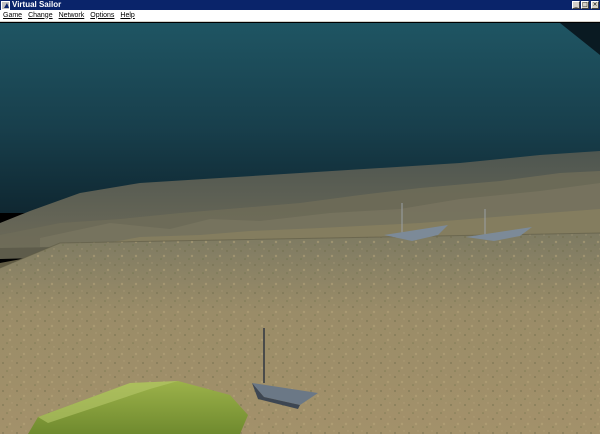 This screenshot has width=600, height=434. I want to click on menu-network: Network, so click(72, 16).